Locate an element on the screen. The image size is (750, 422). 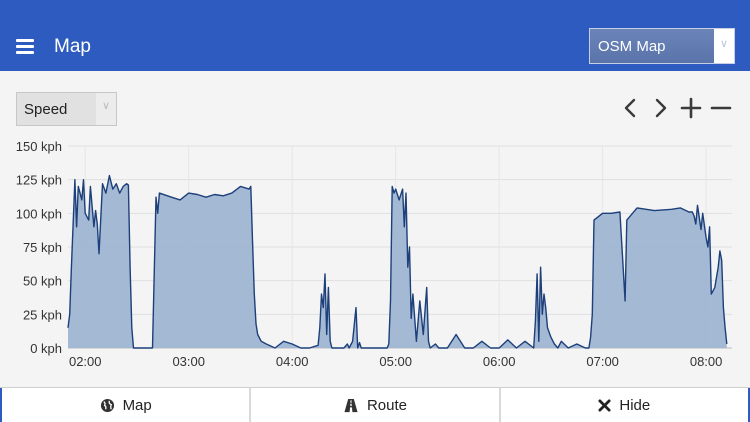
y-tick-label: 100 kph is located at coordinates (39, 213).